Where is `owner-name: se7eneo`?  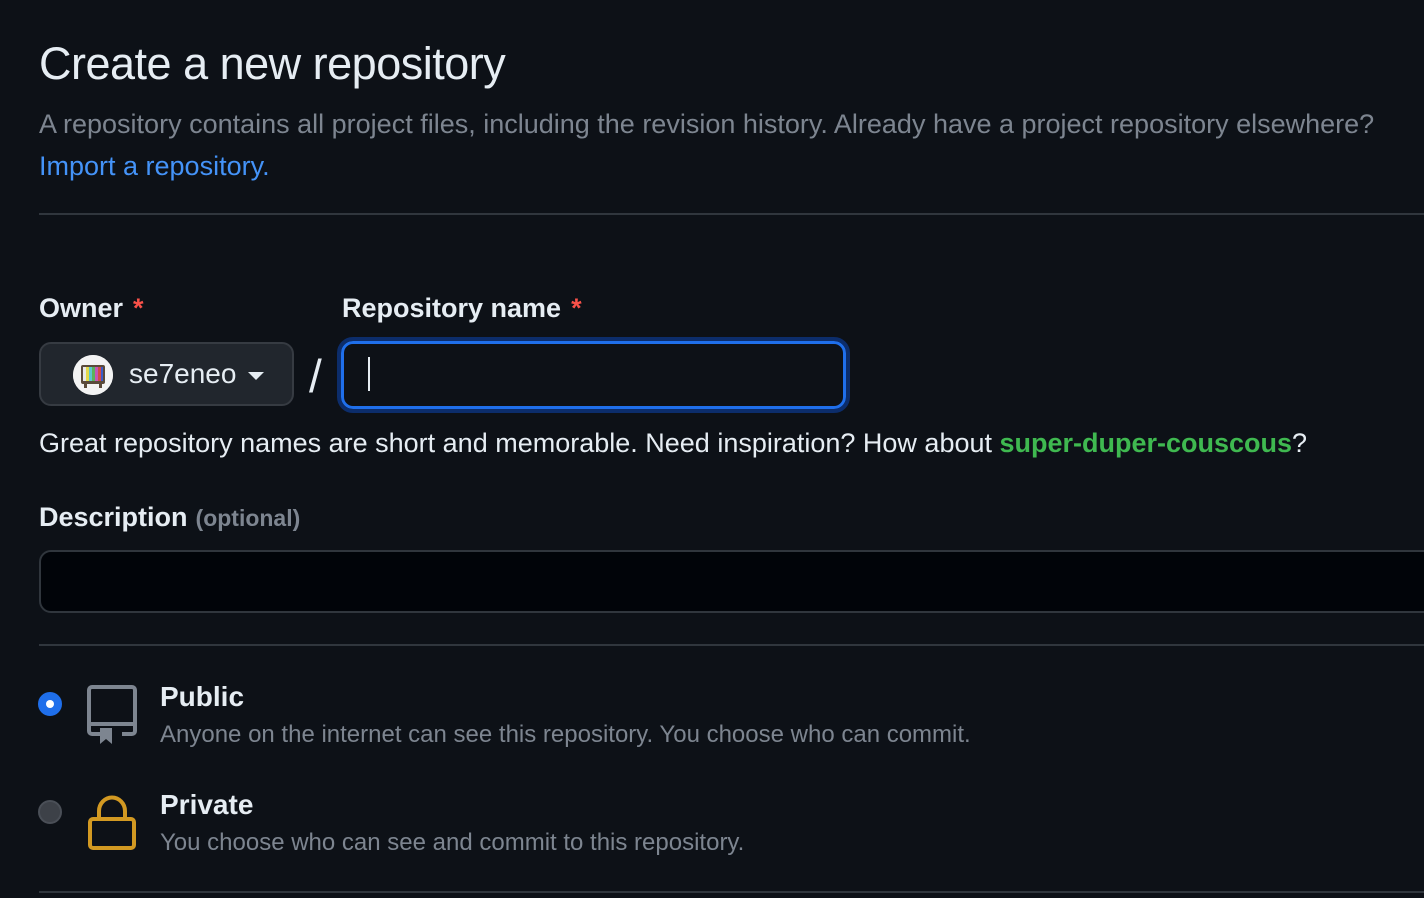
owner-name: se7eneo is located at coordinates (183, 373).